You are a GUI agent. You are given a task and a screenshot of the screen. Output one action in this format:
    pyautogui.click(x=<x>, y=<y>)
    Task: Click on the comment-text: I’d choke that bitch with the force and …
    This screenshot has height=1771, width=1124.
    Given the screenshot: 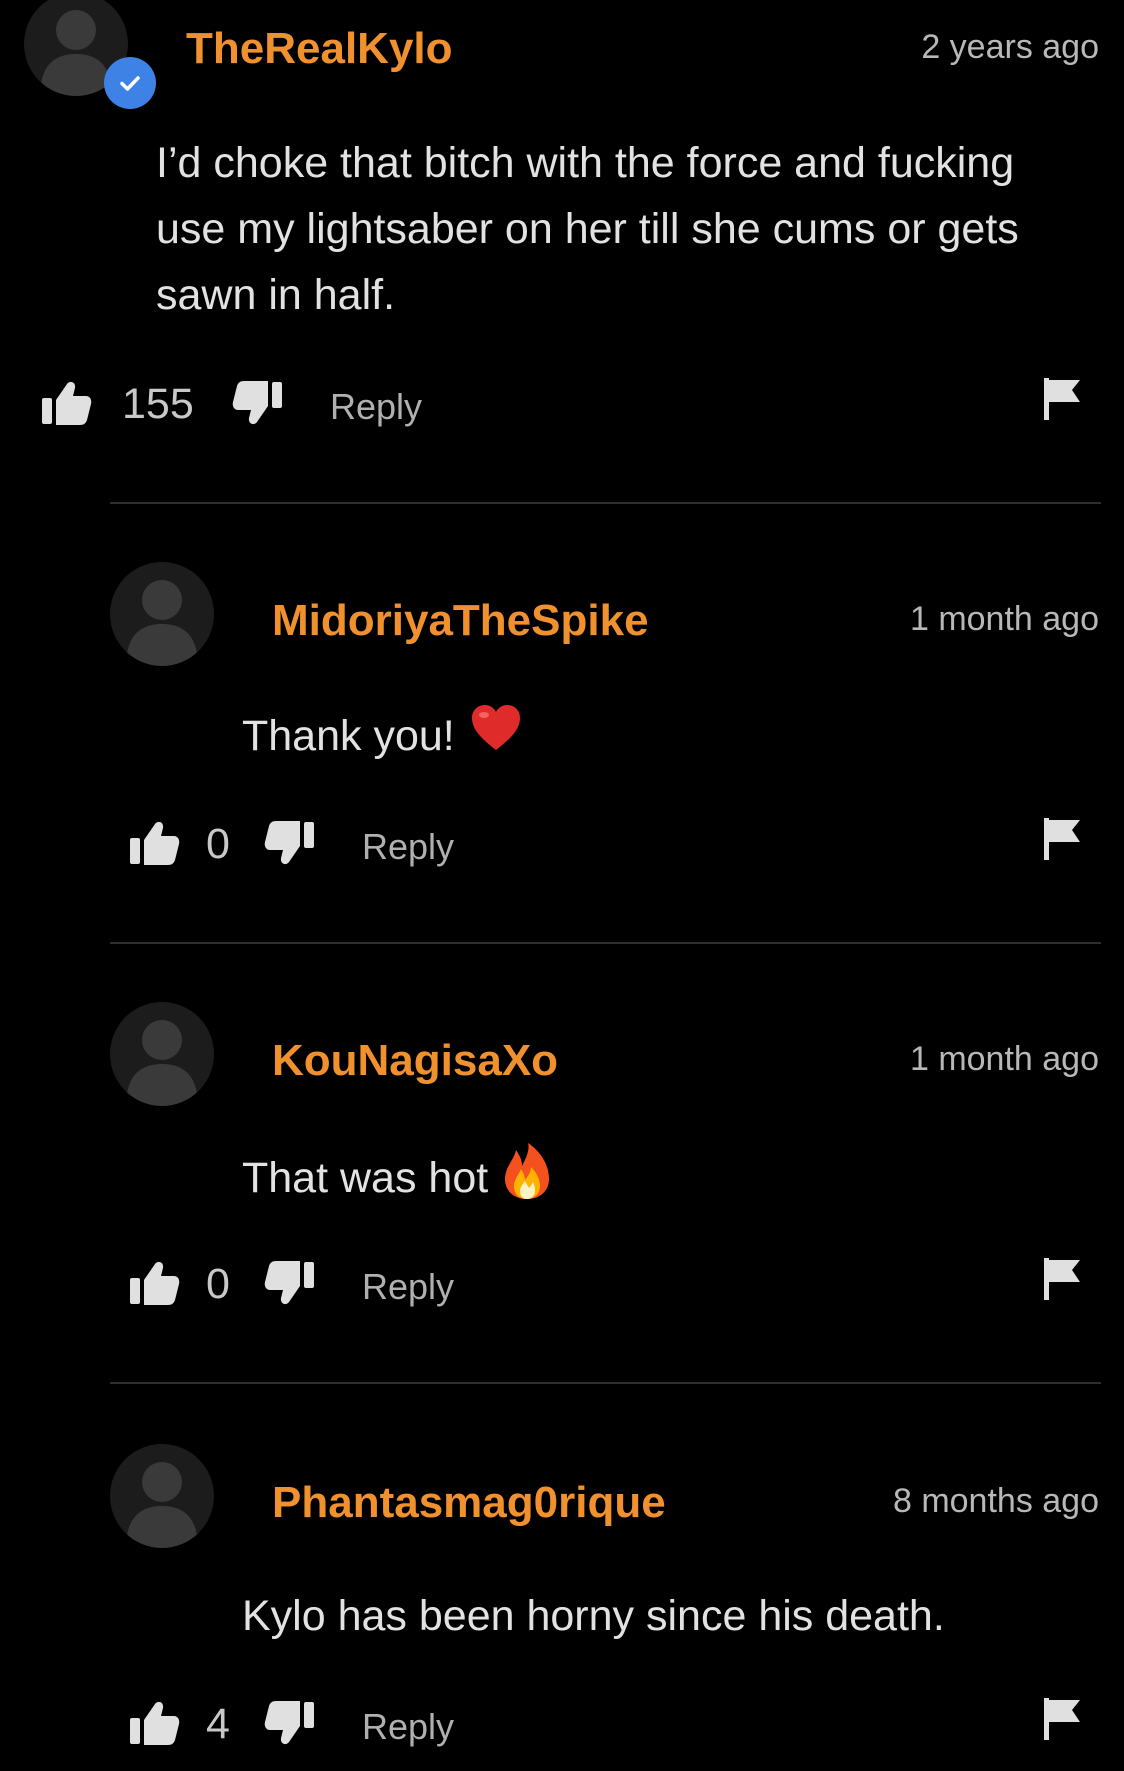 What is the action you would take?
    pyautogui.click(x=587, y=229)
    